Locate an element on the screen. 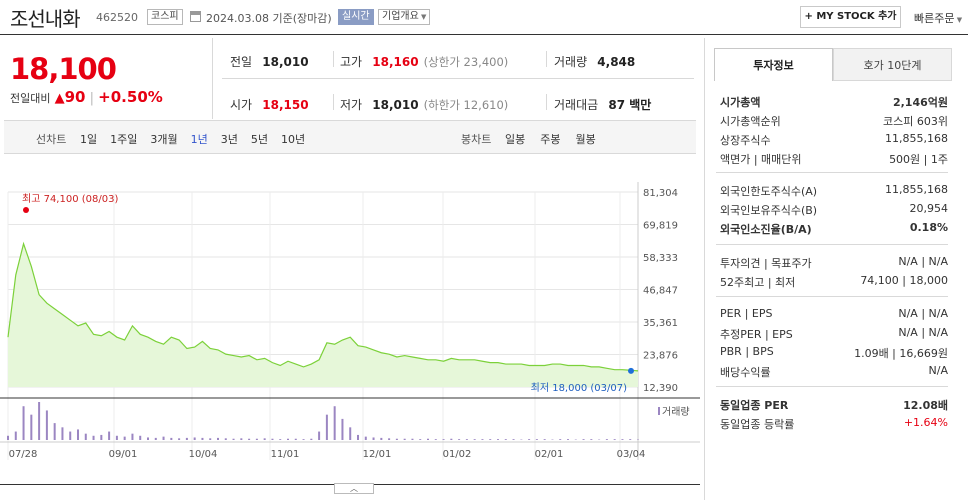 Image resolution: width=968 pixels, height=500 pixels. invest-label: 외국인소진율(B/A) is located at coordinates (766, 229).